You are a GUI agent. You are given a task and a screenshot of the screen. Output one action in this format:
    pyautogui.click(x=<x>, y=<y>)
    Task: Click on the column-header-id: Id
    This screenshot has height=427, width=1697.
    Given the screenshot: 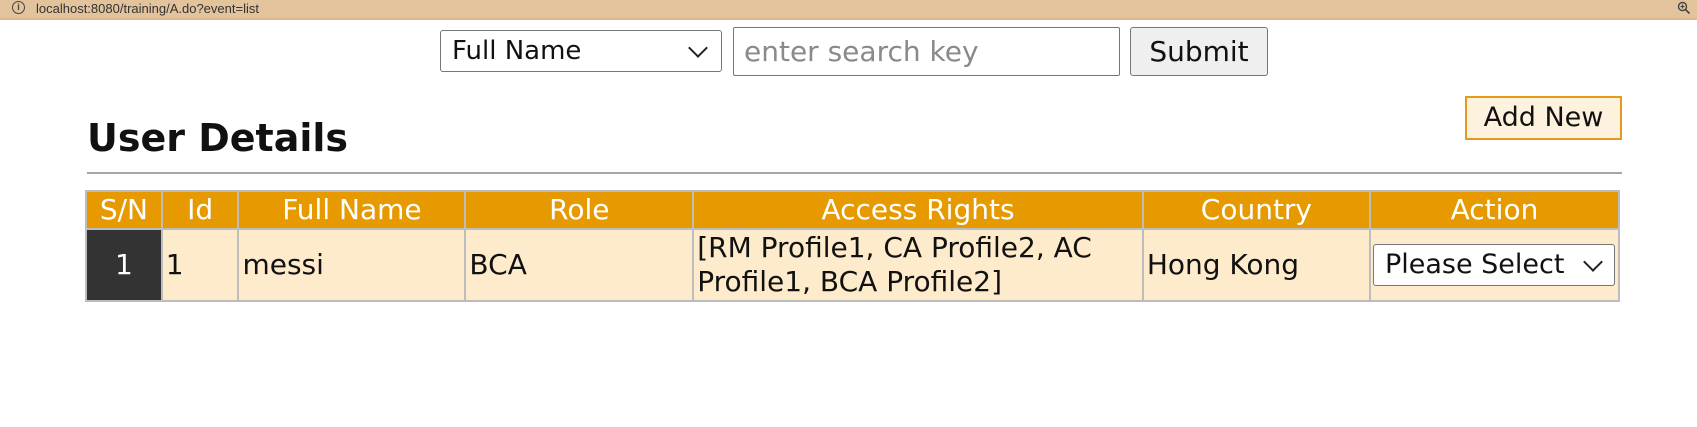 What is the action you would take?
    pyautogui.click(x=200, y=210)
    